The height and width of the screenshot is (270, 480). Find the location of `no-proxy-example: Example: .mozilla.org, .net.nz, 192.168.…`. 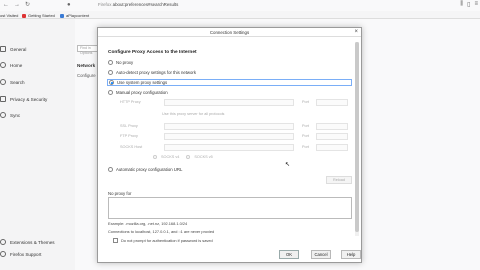

no-proxy-example: Example: .mozilla.org, .net.nz, 192.168.… is located at coordinates (148, 223).